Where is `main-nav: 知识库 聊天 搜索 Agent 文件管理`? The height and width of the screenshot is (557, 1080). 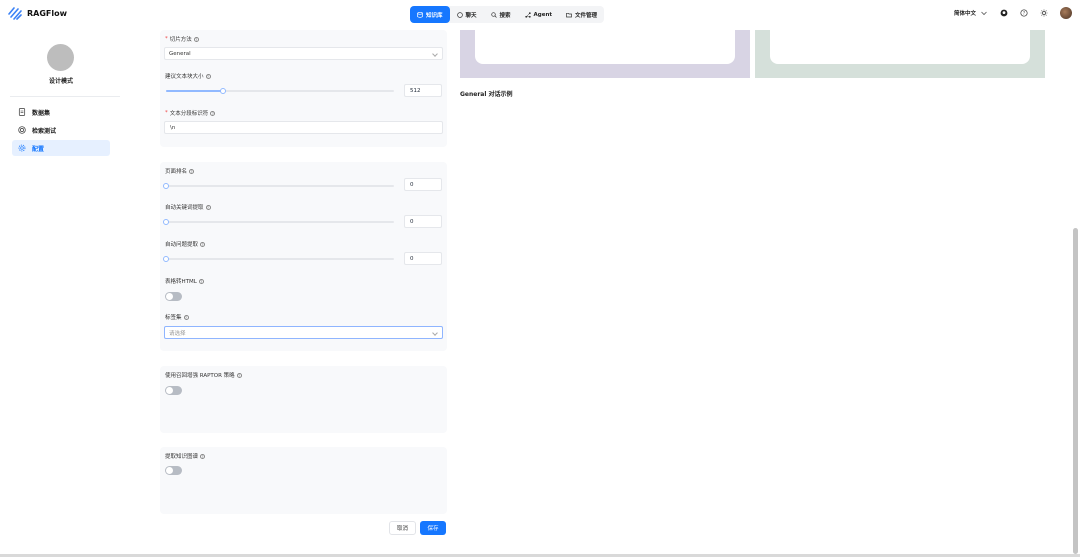
main-nav: 知识库 聊天 搜索 Agent 文件管理 is located at coordinates (507, 14).